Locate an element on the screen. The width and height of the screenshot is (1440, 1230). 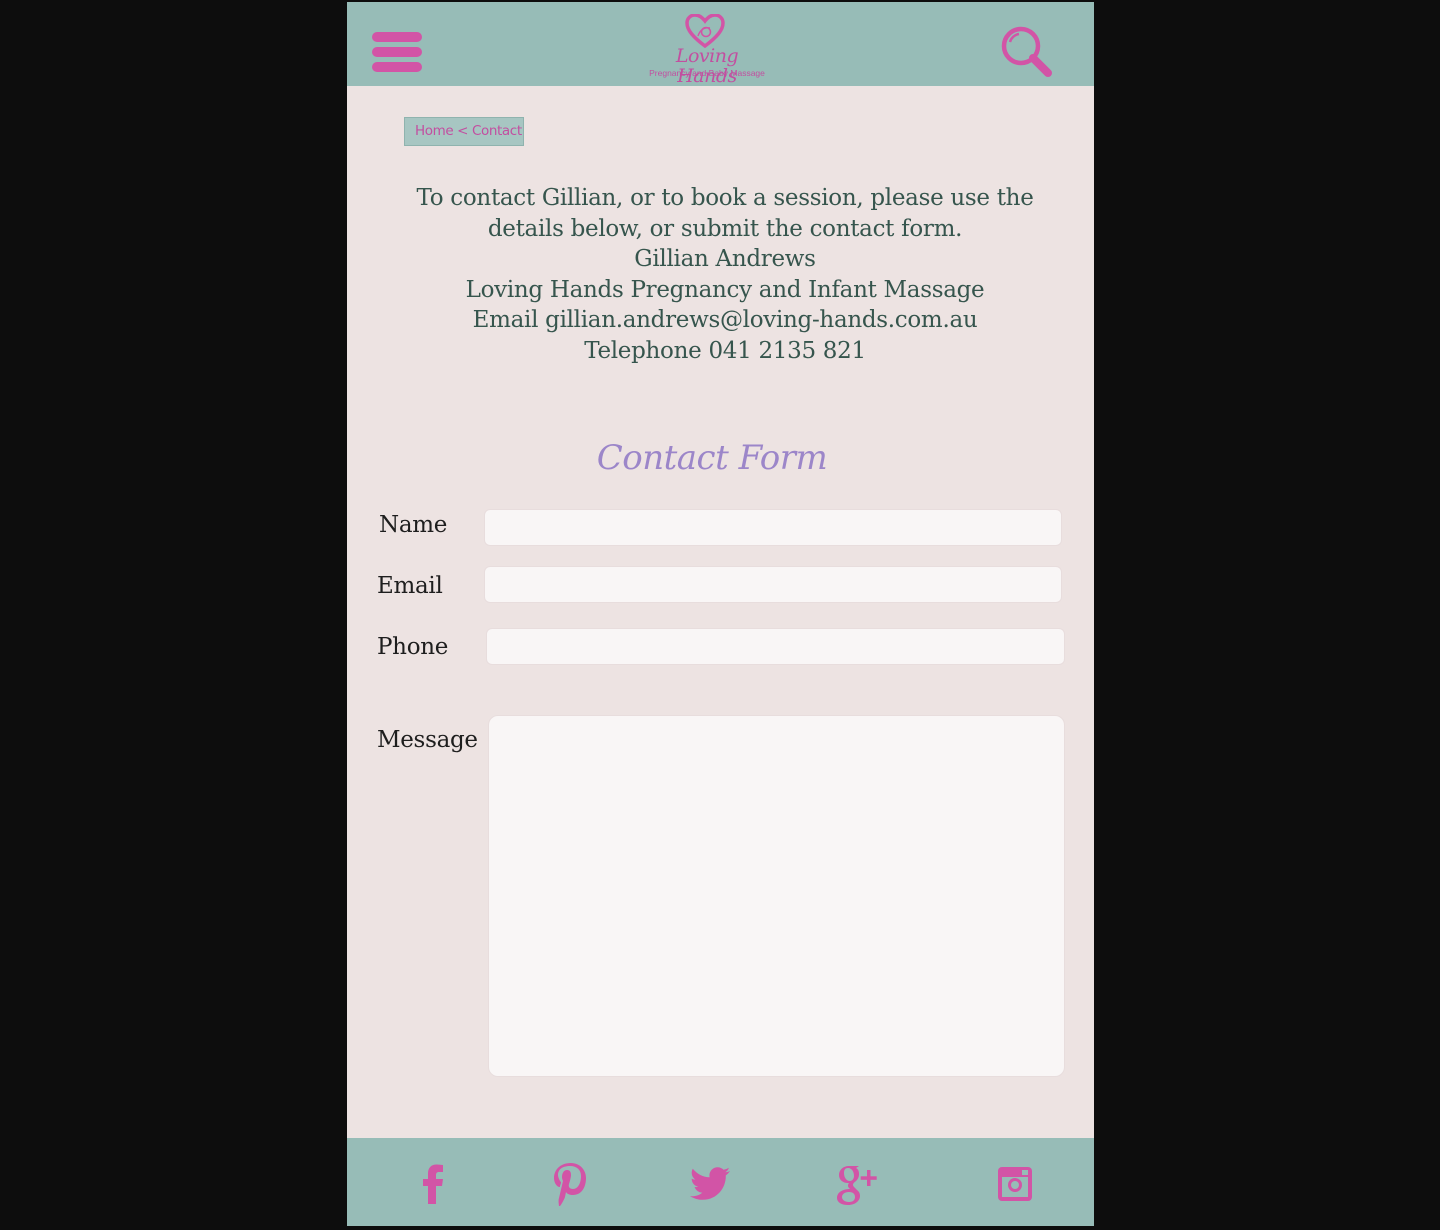
logo-subtitle: Pregnancy and Baby Massage is located at coordinates (707, 73).